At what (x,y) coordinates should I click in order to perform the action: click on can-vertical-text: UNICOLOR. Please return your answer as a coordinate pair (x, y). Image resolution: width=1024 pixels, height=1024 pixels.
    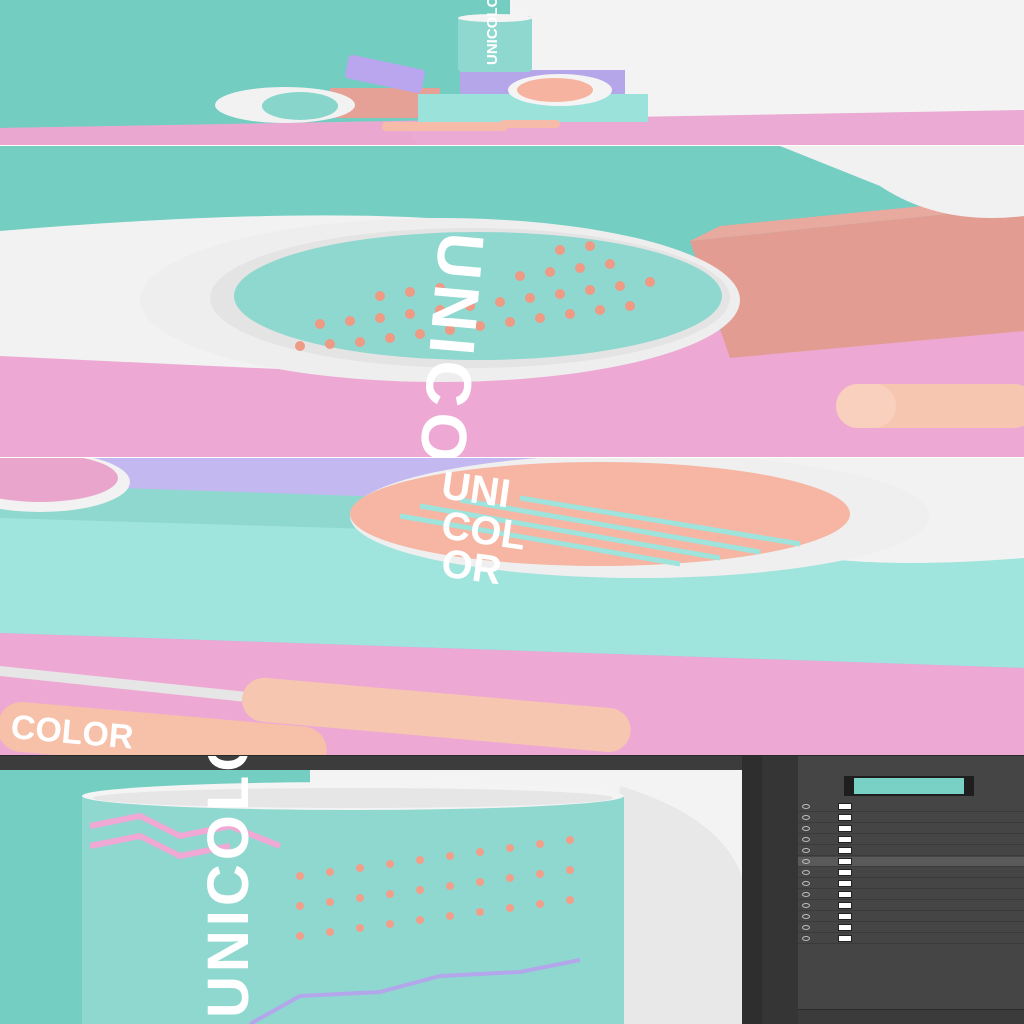
    Looking at the image, I should click on (228, 887).